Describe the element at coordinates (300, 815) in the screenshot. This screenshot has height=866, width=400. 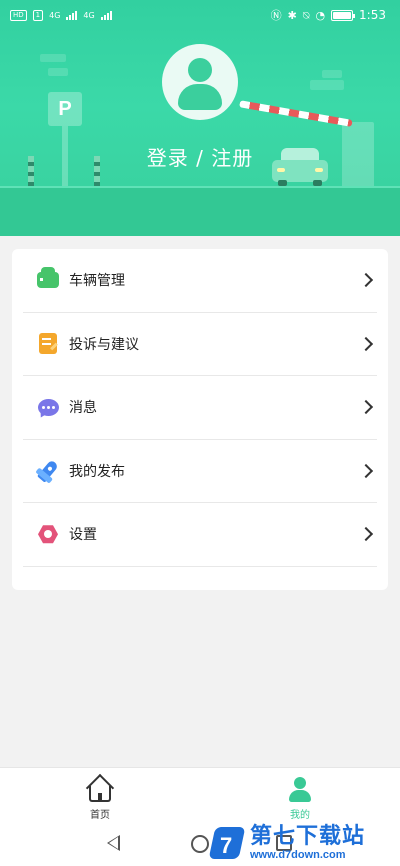
I see `tab-label: 我的` at that location.